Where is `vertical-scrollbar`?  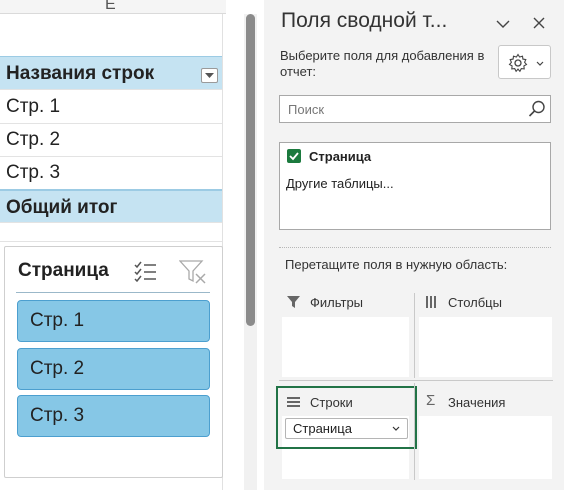
vertical-scrollbar is located at coordinates (250, 252).